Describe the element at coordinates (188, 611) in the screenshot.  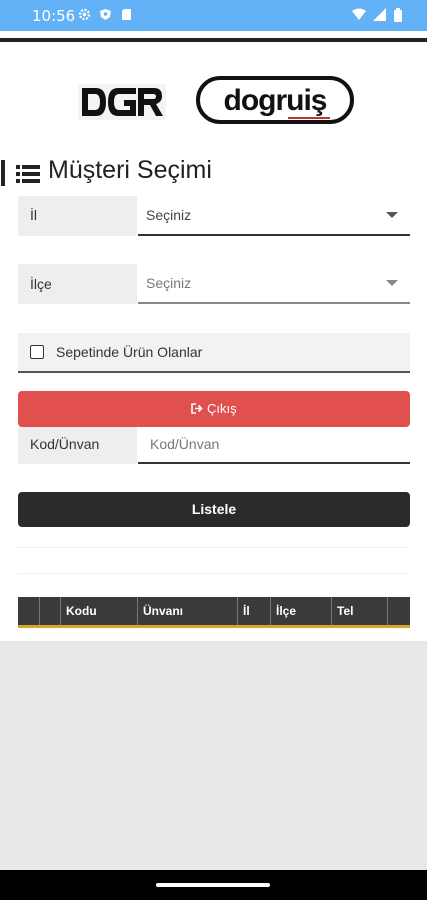
I see `column-header-unvani: Ünvanı` at that location.